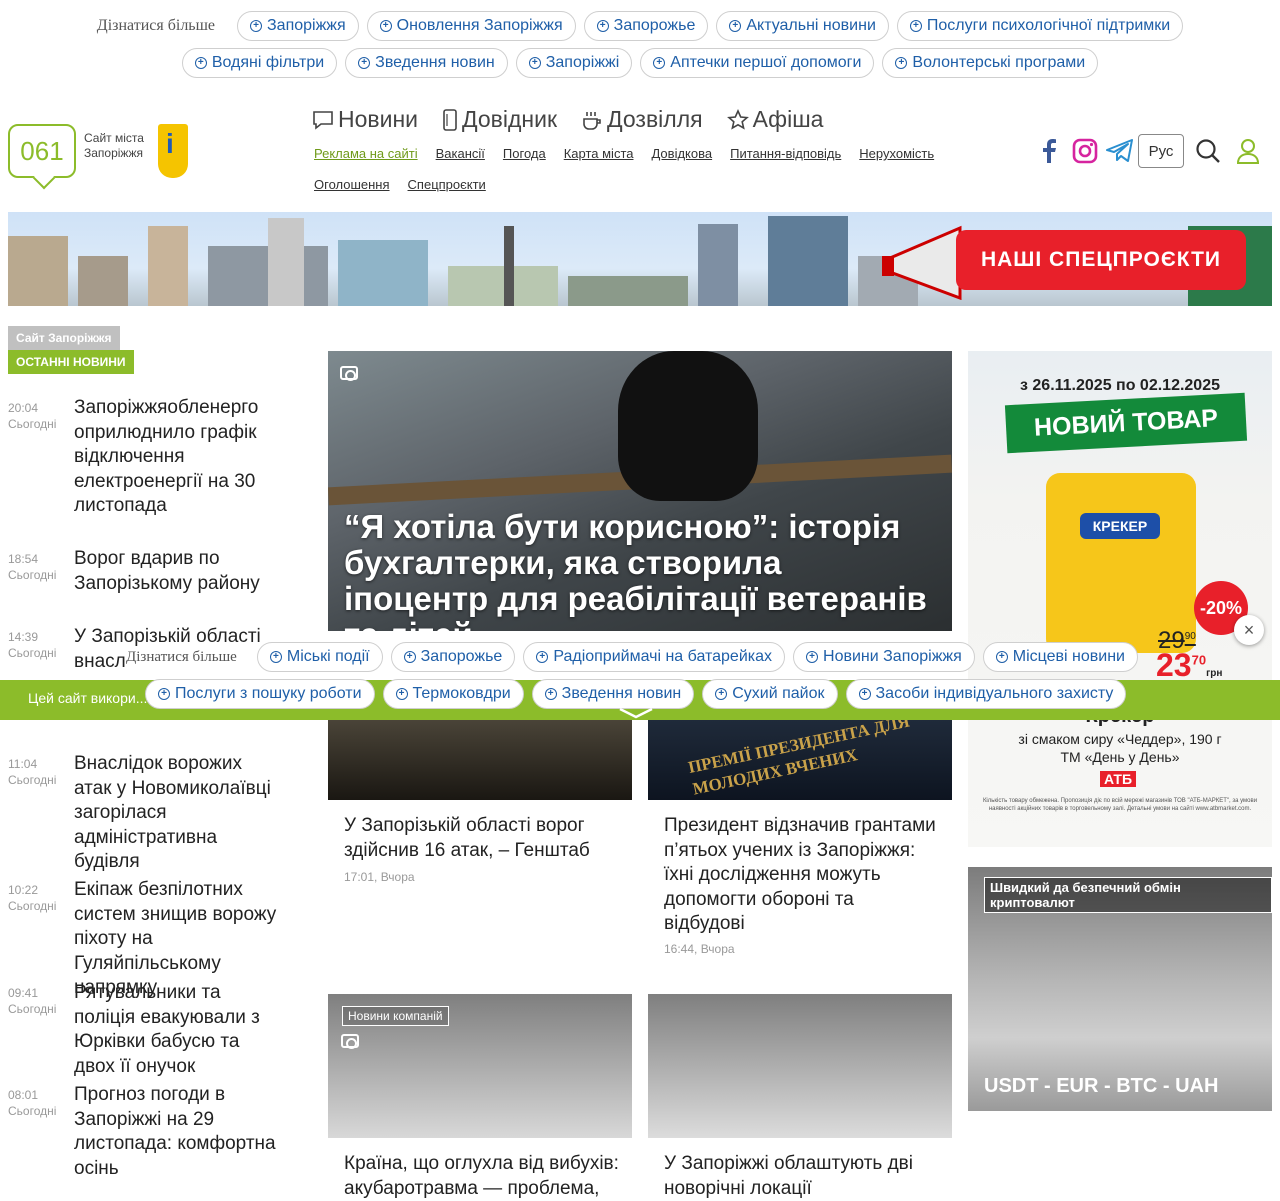  I want to click on ad-label: Швидкий да безпечний обмін криптовалют, so click(1128, 895).